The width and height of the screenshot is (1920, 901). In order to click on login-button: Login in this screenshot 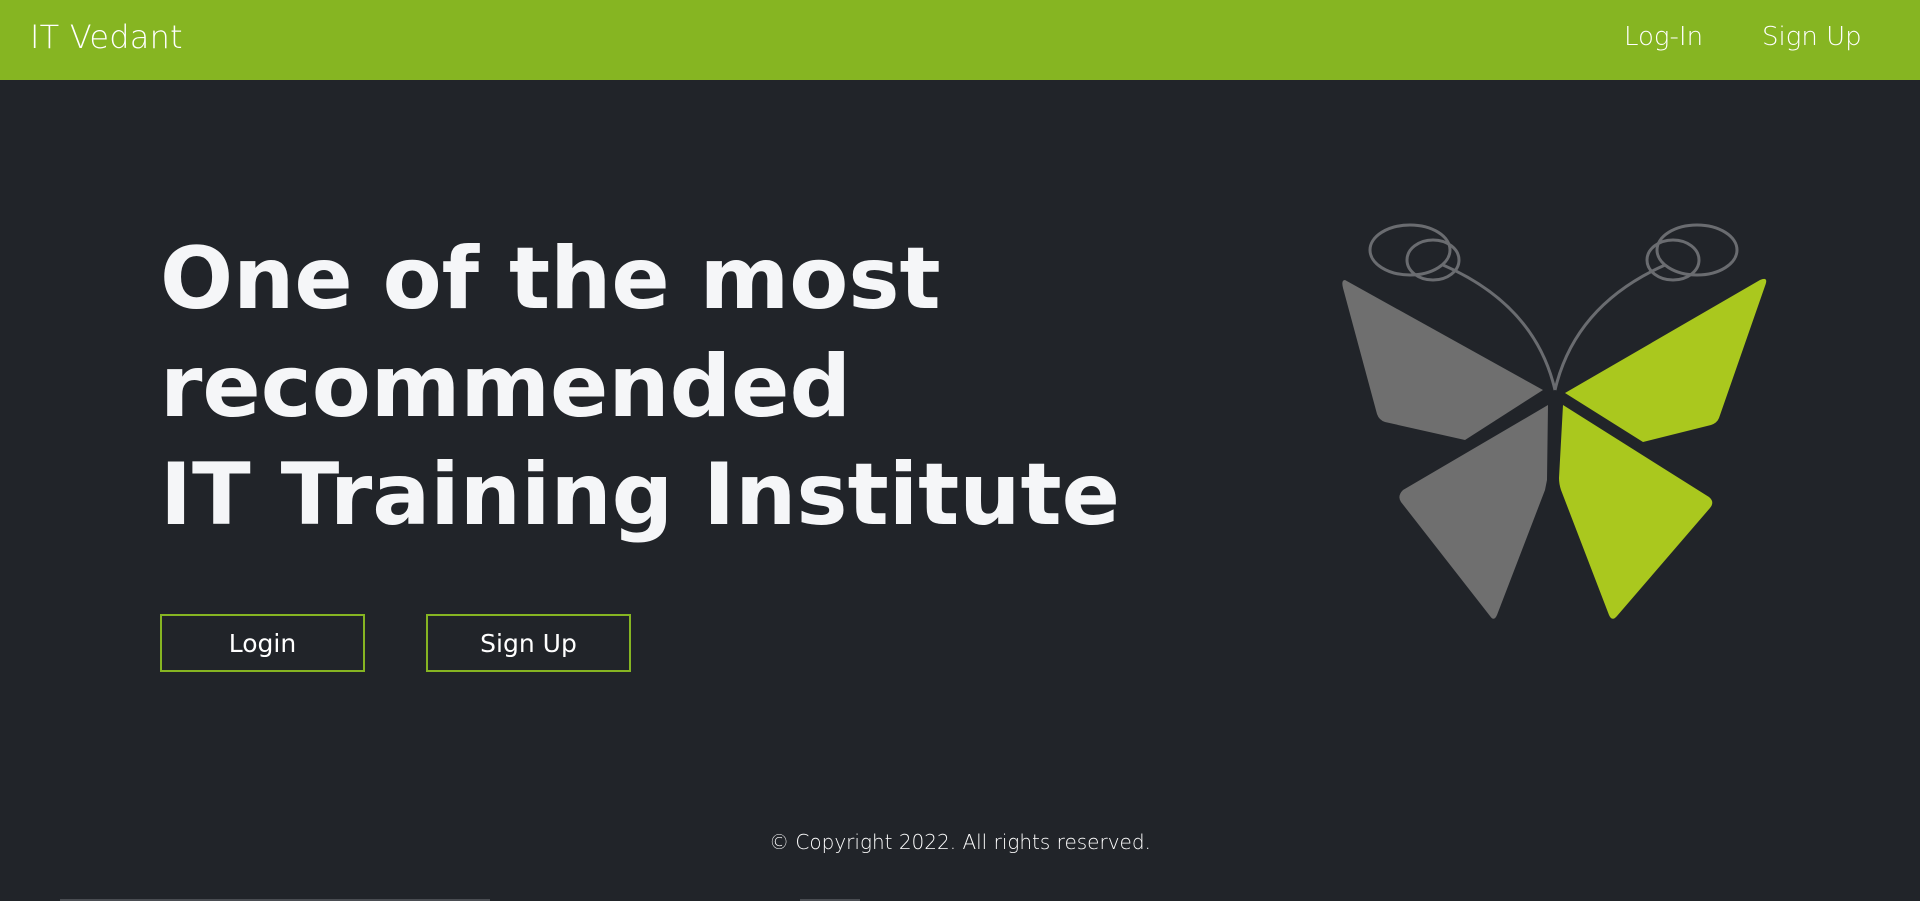, I will do `click(262, 643)`.